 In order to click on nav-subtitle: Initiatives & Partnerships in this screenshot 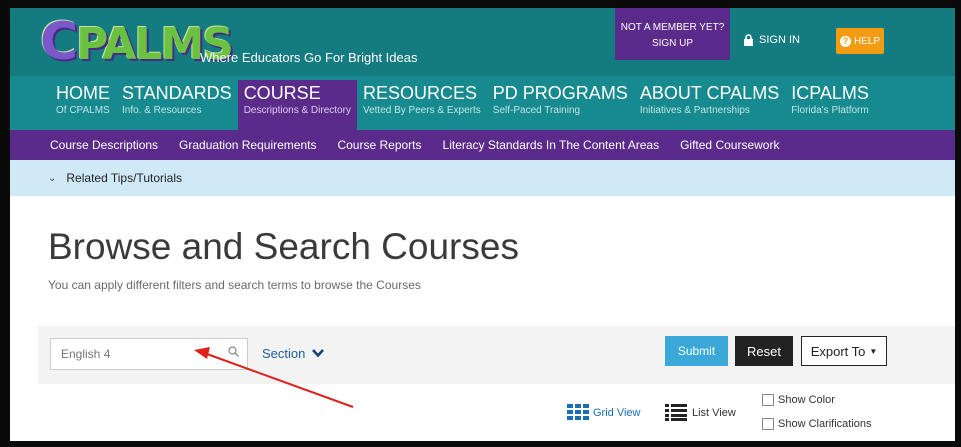, I will do `click(694, 110)`.